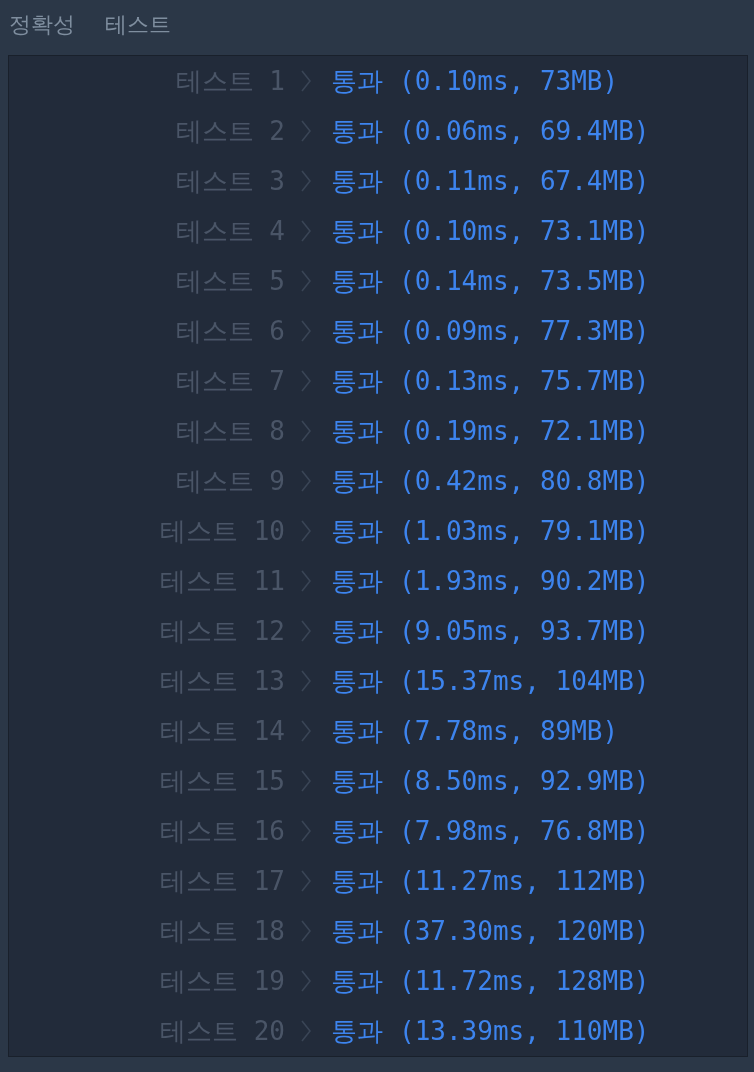  Describe the element at coordinates (524, 231) in the screenshot. I see `test-result: (0.10ms, 73.1MB)` at that location.